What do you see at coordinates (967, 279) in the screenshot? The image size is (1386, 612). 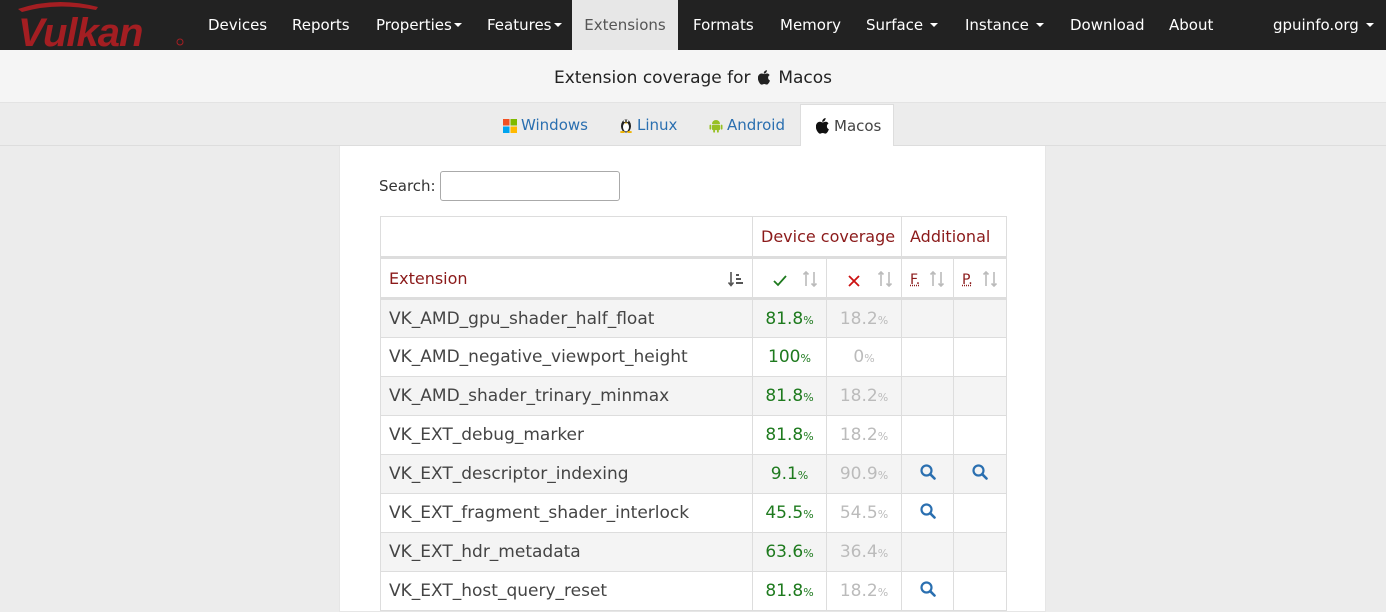 I see `column-header-properties-label: P.` at bounding box center [967, 279].